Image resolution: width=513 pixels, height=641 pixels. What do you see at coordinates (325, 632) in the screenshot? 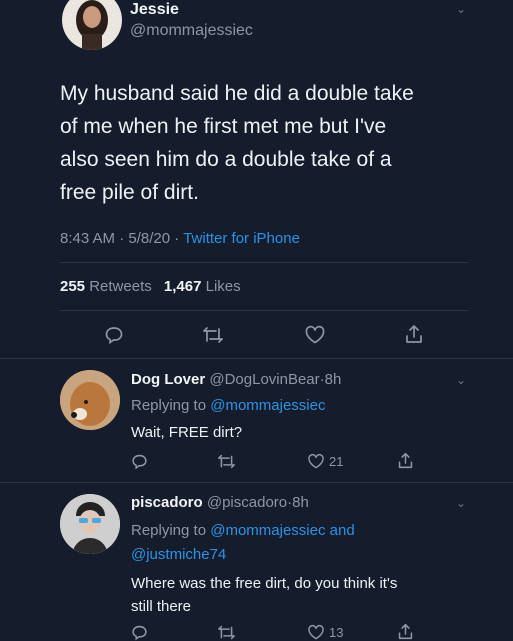
I see `like-button: 13` at bounding box center [325, 632].